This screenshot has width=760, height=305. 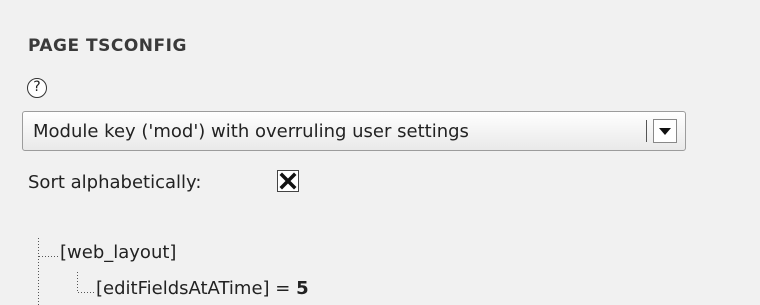 I want to click on tree-node-key: [editFieldsAtATime], so click(x=183, y=288).